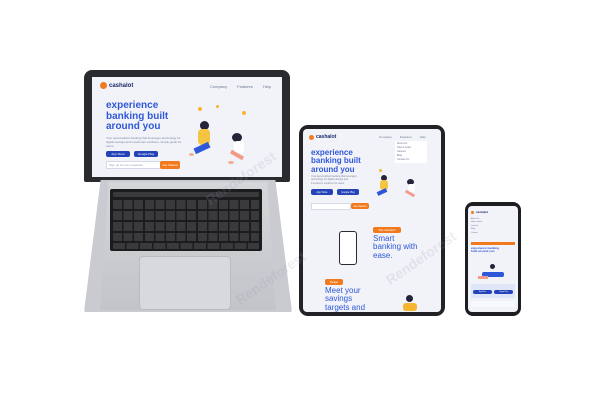 This screenshot has width=612, height=408. I want to click on why-cashalot-badge: Why Cashalot?, so click(387, 230).